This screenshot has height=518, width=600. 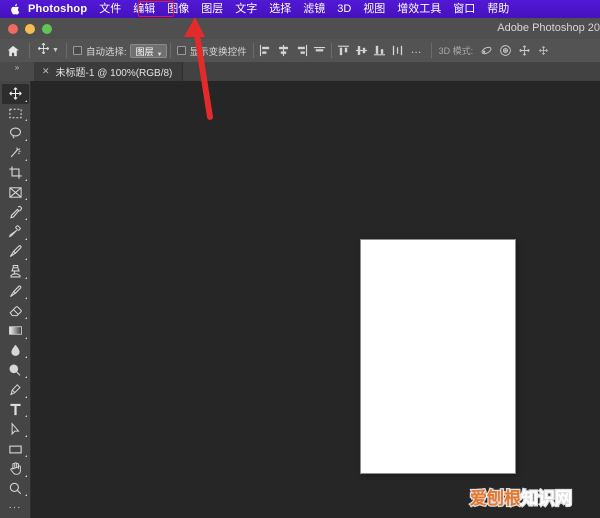 What do you see at coordinates (15, 410) in the screenshot?
I see `type-tool` at bounding box center [15, 410].